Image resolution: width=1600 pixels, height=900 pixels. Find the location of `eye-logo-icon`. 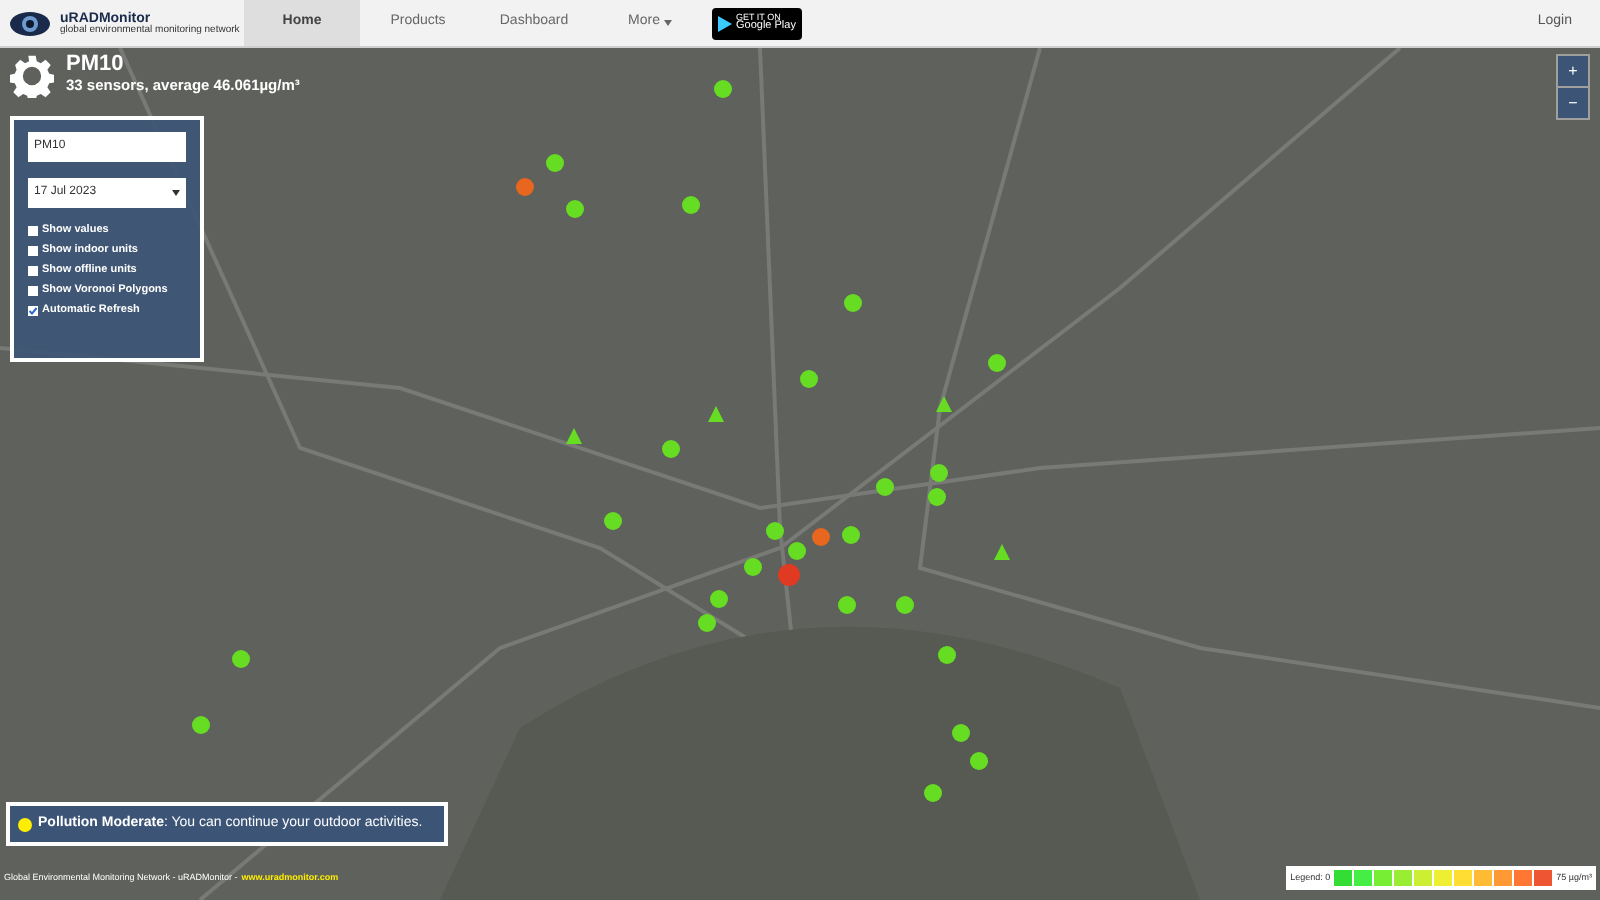

eye-logo-icon is located at coordinates (30, 23).